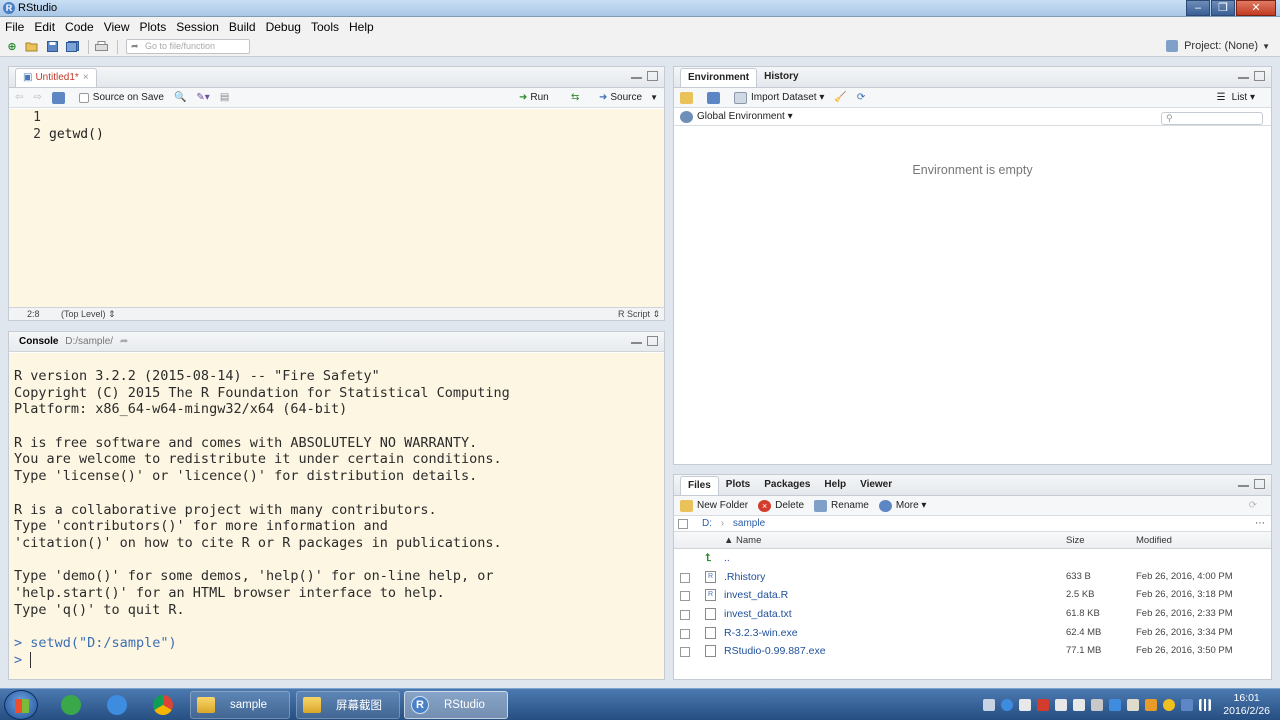  Describe the element at coordinates (76, 117) in the screenshot. I see `code-line` at that location.